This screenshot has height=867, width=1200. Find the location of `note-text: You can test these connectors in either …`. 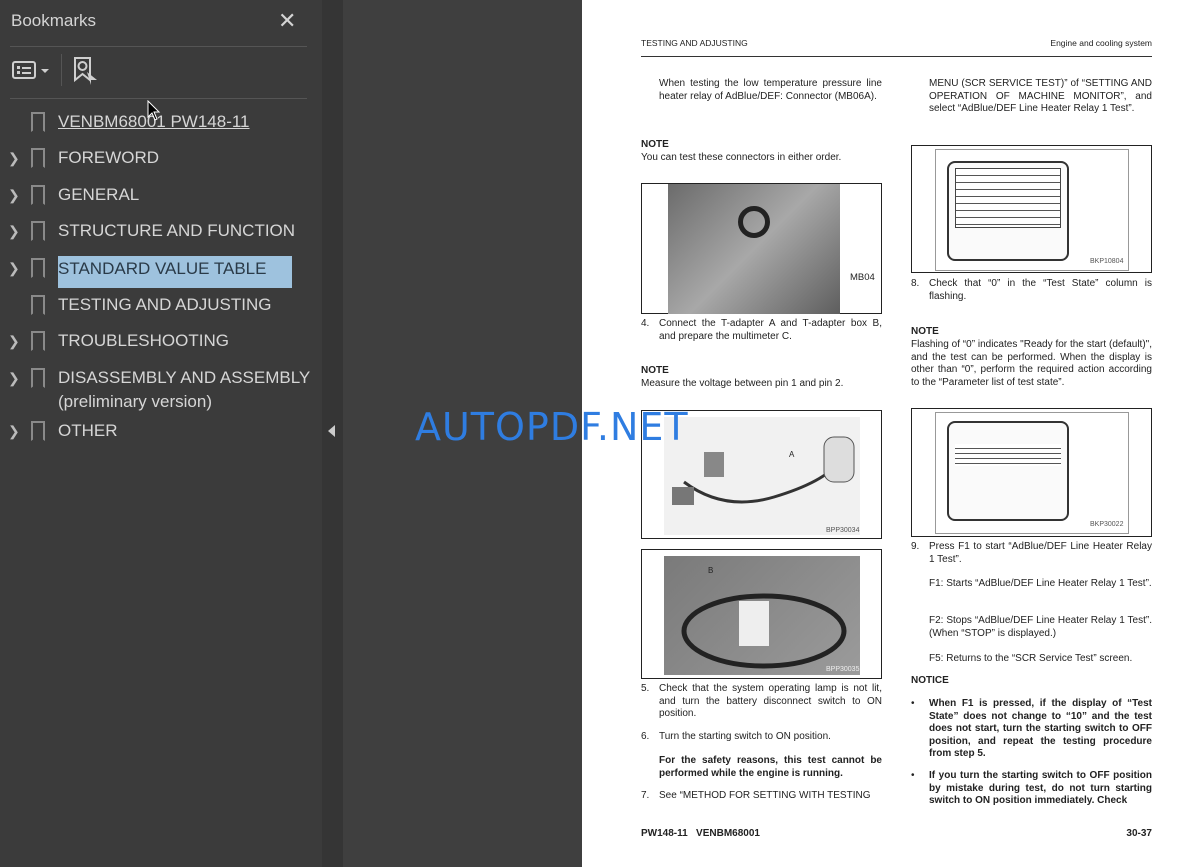

note-text: You can test these connectors in either … is located at coordinates (741, 157).